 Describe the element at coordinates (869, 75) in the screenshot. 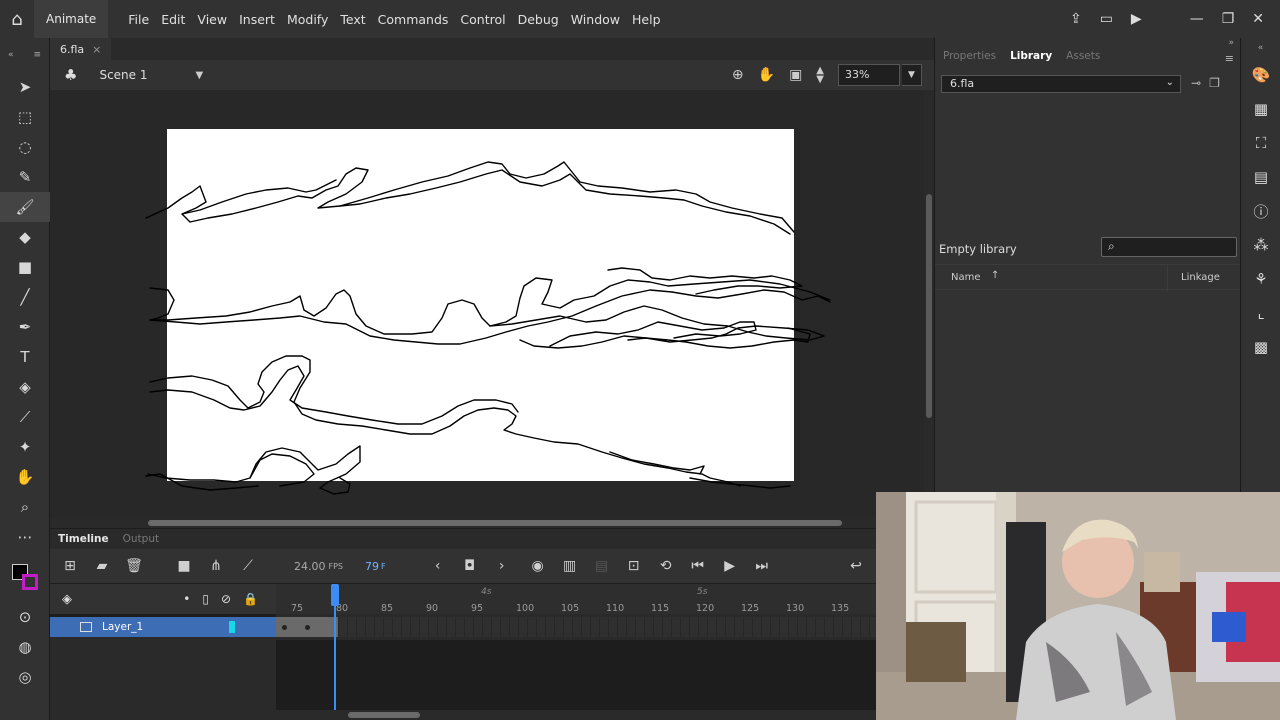

I see `zoom-input: 33%` at that location.